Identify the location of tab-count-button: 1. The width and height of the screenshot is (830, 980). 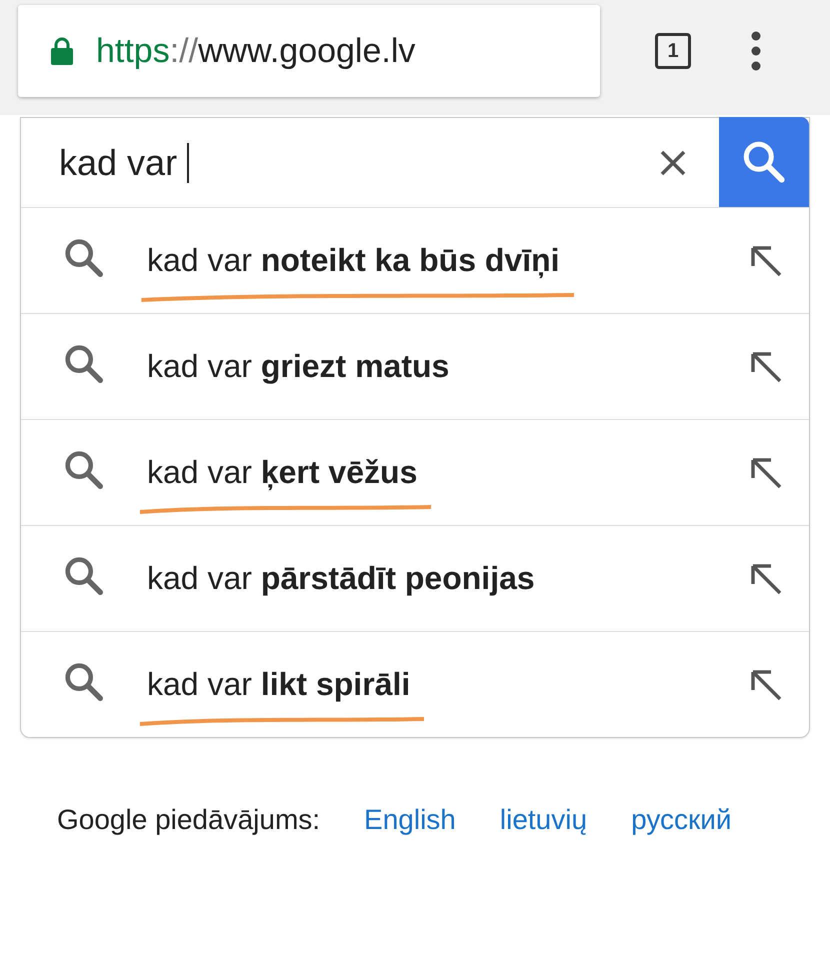
(673, 51).